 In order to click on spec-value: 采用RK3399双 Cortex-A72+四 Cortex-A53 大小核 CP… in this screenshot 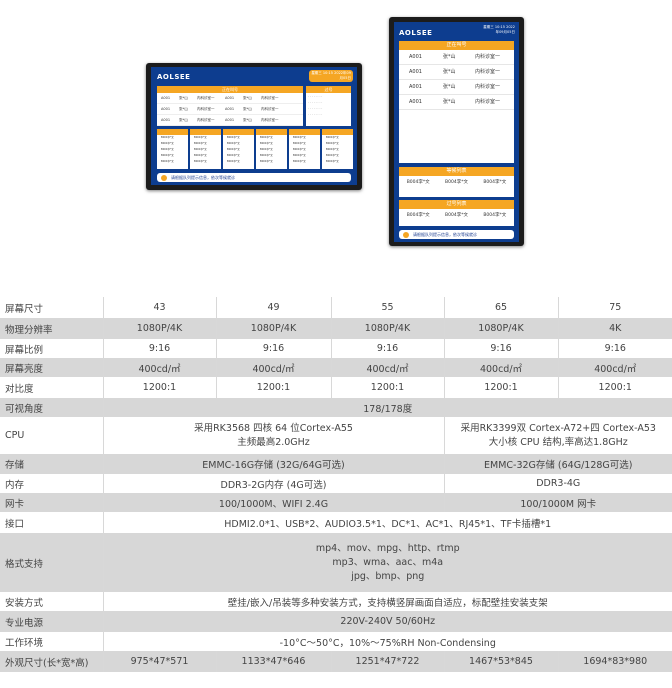, I will do `click(557, 435)`.